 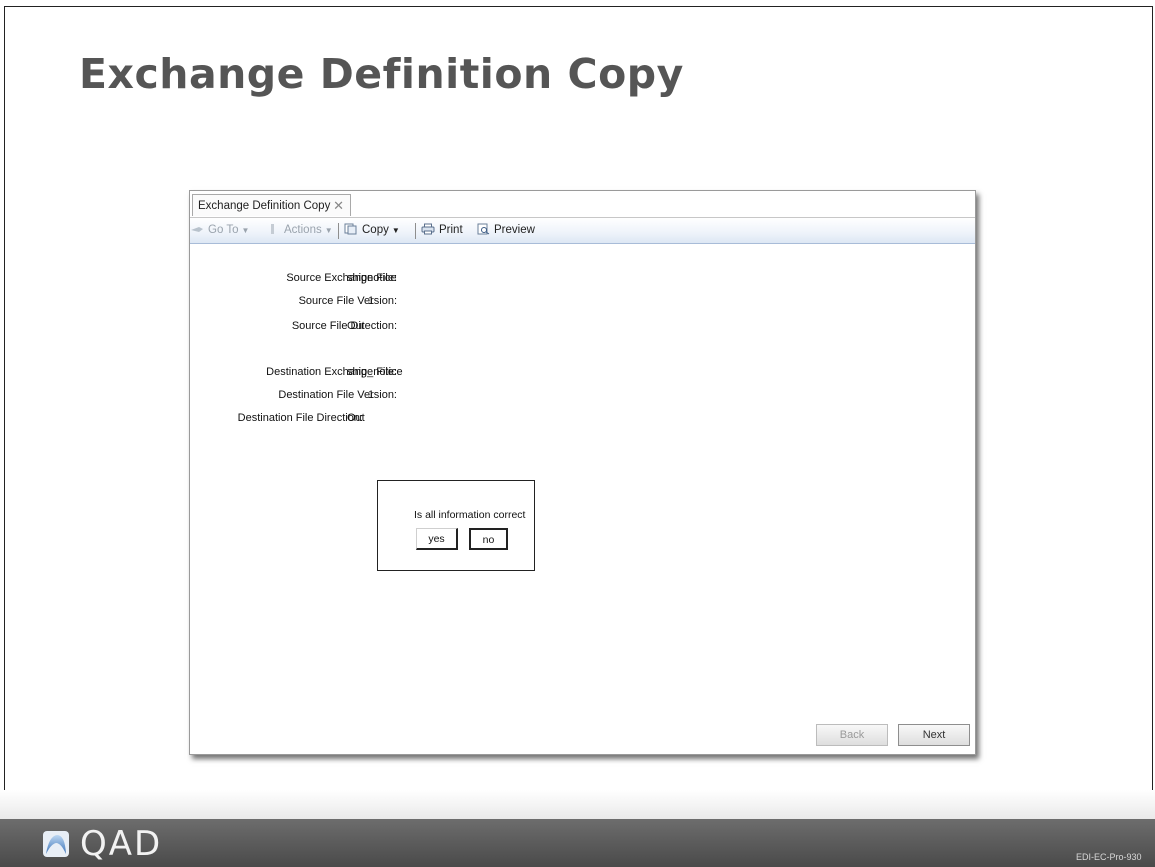 What do you see at coordinates (437, 539) in the screenshot?
I see `yes-button: yes` at bounding box center [437, 539].